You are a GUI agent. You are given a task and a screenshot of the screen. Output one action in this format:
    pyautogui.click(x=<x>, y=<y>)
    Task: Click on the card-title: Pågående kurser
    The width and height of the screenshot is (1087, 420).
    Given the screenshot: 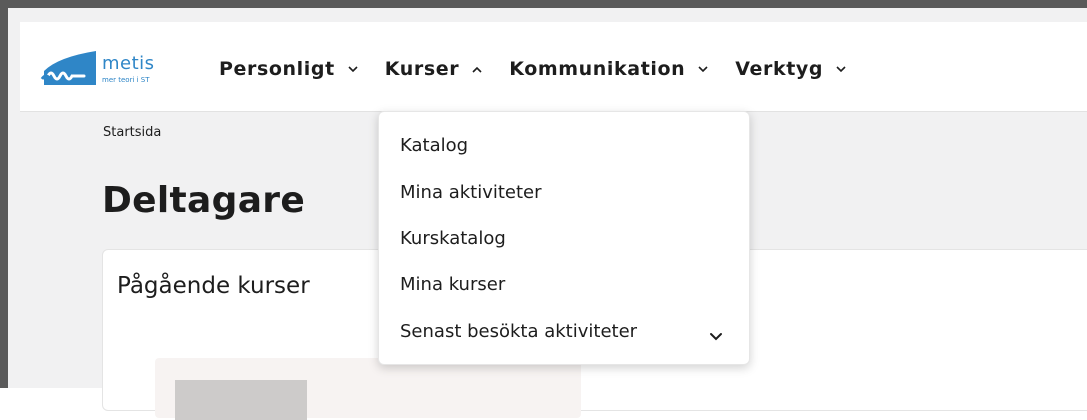 What is the action you would take?
    pyautogui.click(x=213, y=286)
    